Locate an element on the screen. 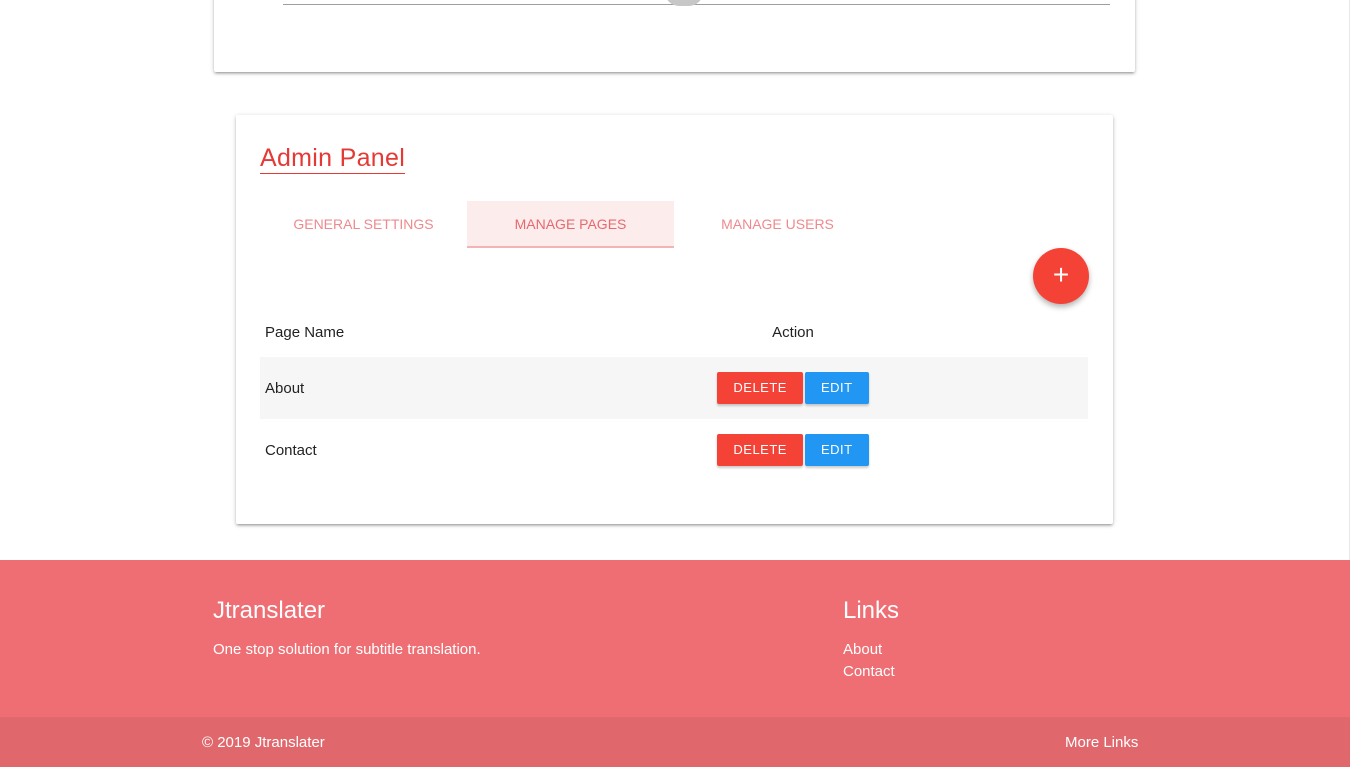 The height and width of the screenshot is (767, 1350). slider-thumb is located at coordinates (684, 3).